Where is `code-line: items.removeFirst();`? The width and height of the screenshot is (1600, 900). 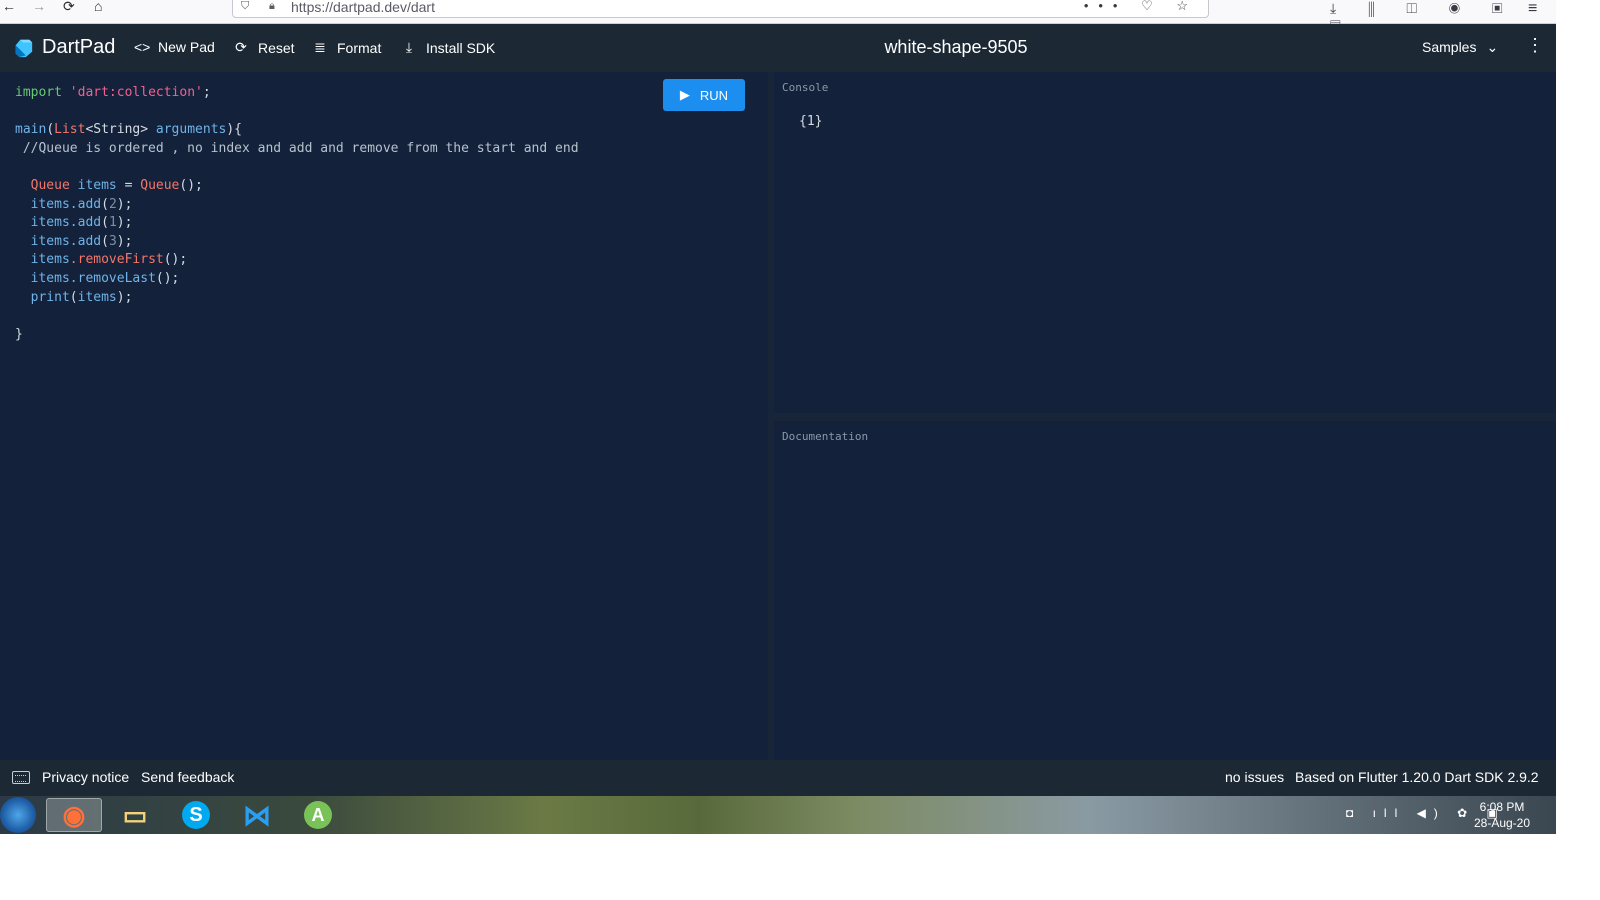
code-line: items.removeFirst(); is located at coordinates (109, 260).